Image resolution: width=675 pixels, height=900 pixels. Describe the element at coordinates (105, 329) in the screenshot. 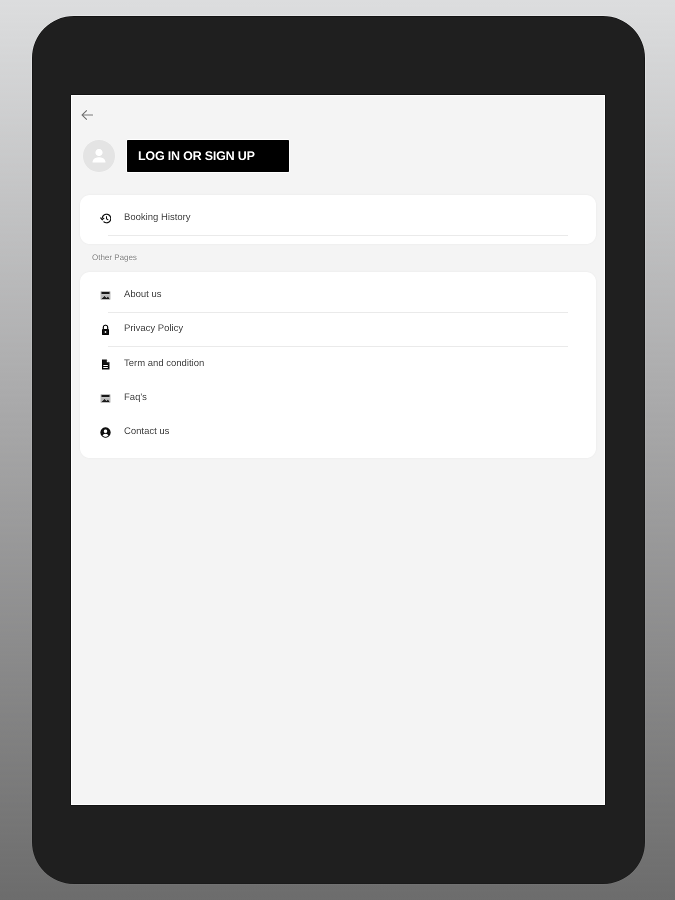

I see `lock-icon` at that location.